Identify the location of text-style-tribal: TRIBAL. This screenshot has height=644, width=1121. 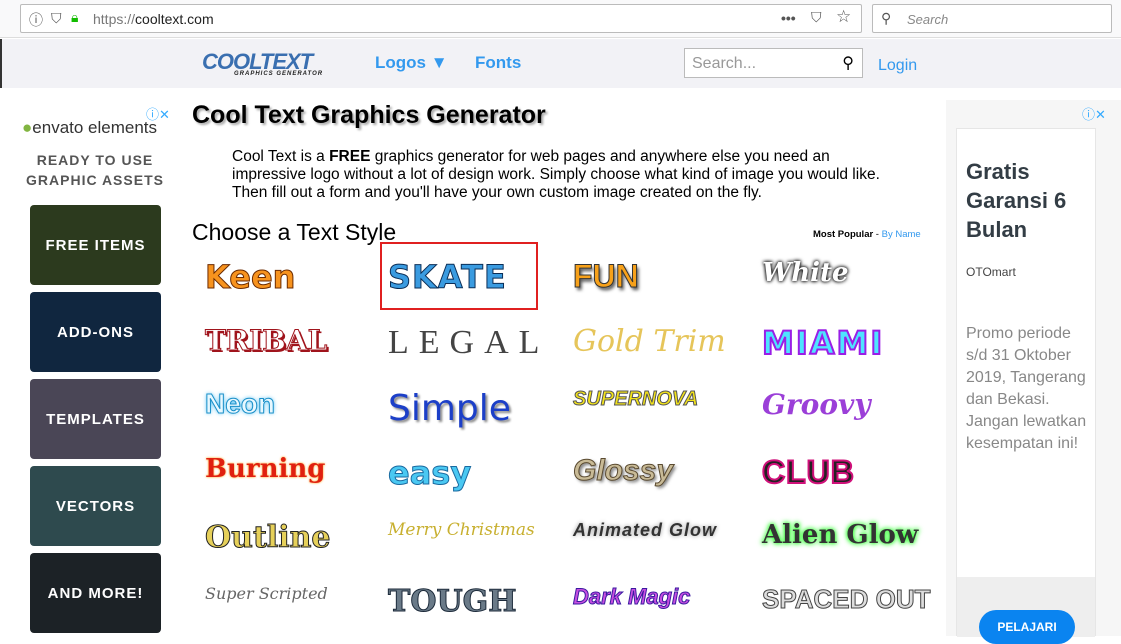
(265, 341).